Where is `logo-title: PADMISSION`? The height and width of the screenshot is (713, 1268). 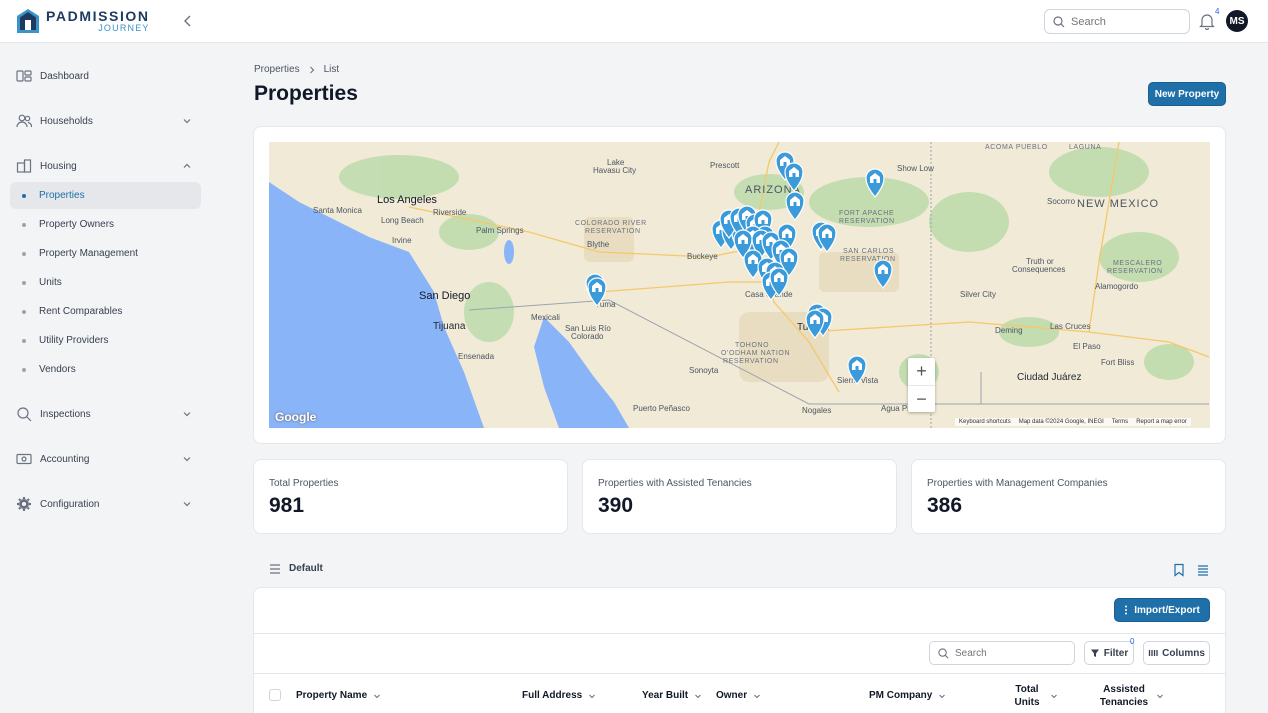 logo-title: PADMISSION is located at coordinates (98, 16).